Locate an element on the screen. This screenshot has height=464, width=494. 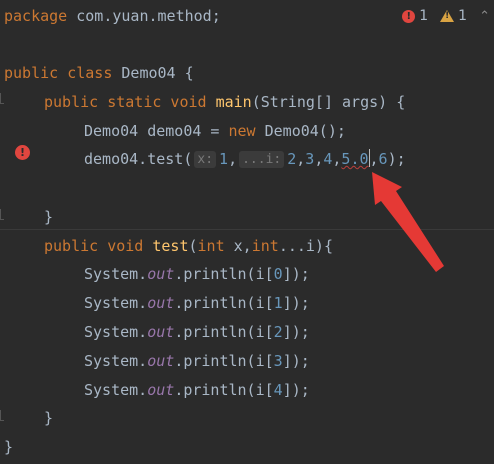
code-line-10: System.out.println(i[0]); is located at coordinates (289, 274).